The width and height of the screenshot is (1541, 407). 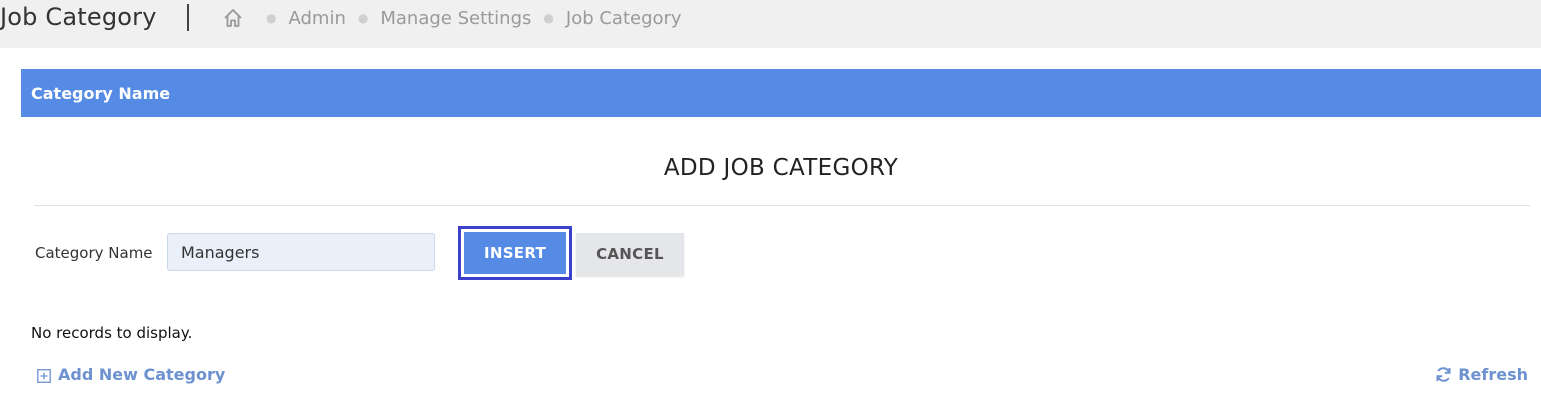 I want to click on breadcrumb-item-job-category: Job Category, so click(x=623, y=18).